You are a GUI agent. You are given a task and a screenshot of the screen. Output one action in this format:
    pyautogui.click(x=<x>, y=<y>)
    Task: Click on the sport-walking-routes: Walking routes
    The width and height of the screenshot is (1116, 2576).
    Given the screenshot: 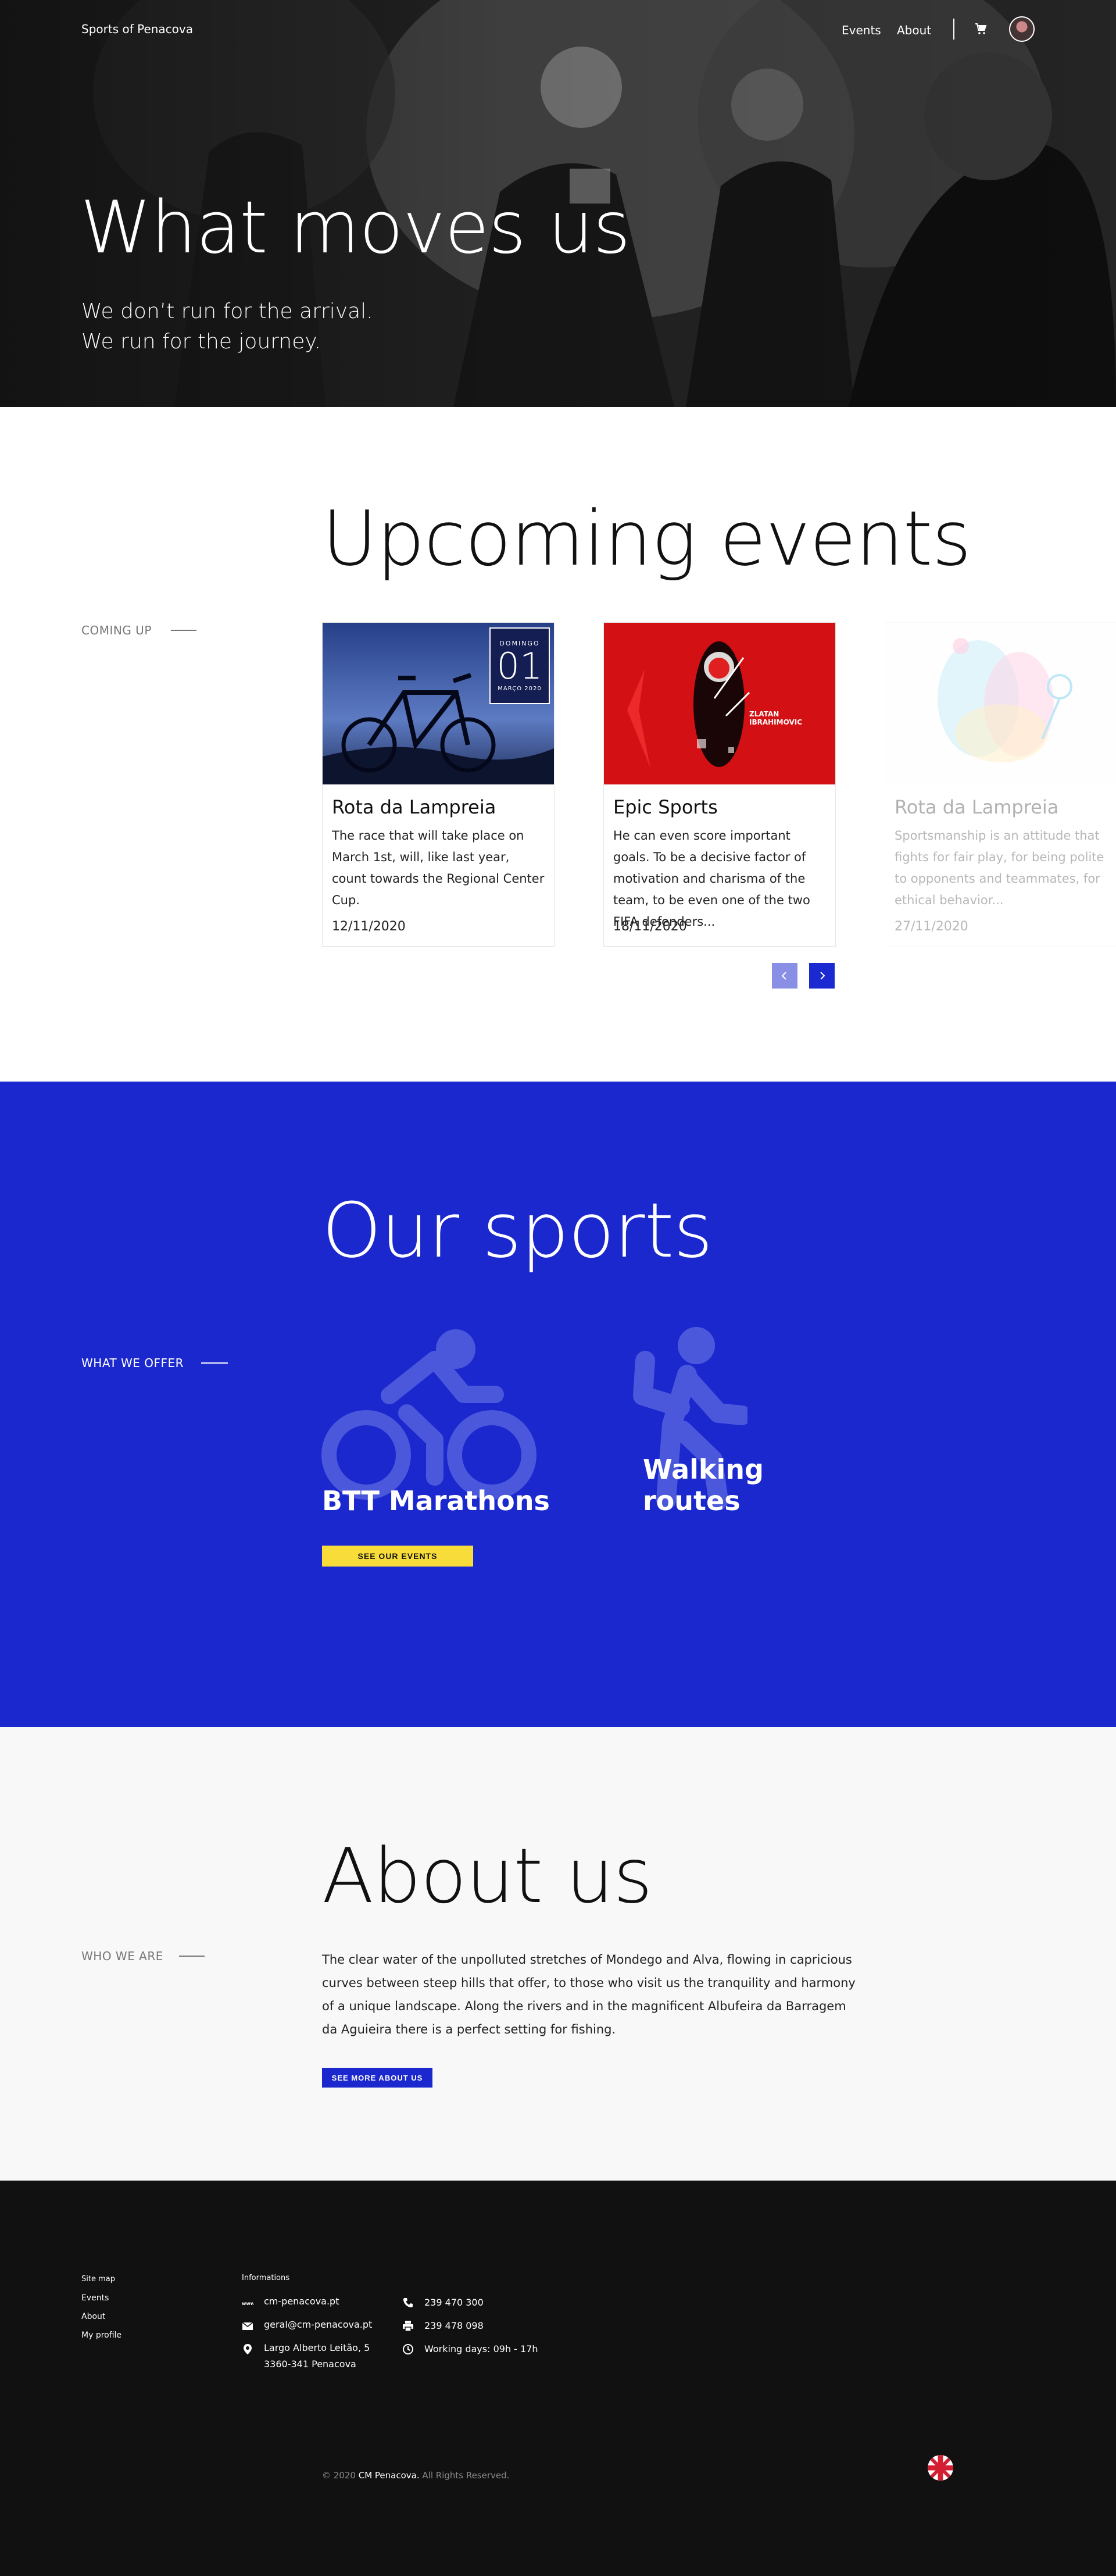 What is the action you would take?
    pyautogui.click(x=703, y=1486)
    